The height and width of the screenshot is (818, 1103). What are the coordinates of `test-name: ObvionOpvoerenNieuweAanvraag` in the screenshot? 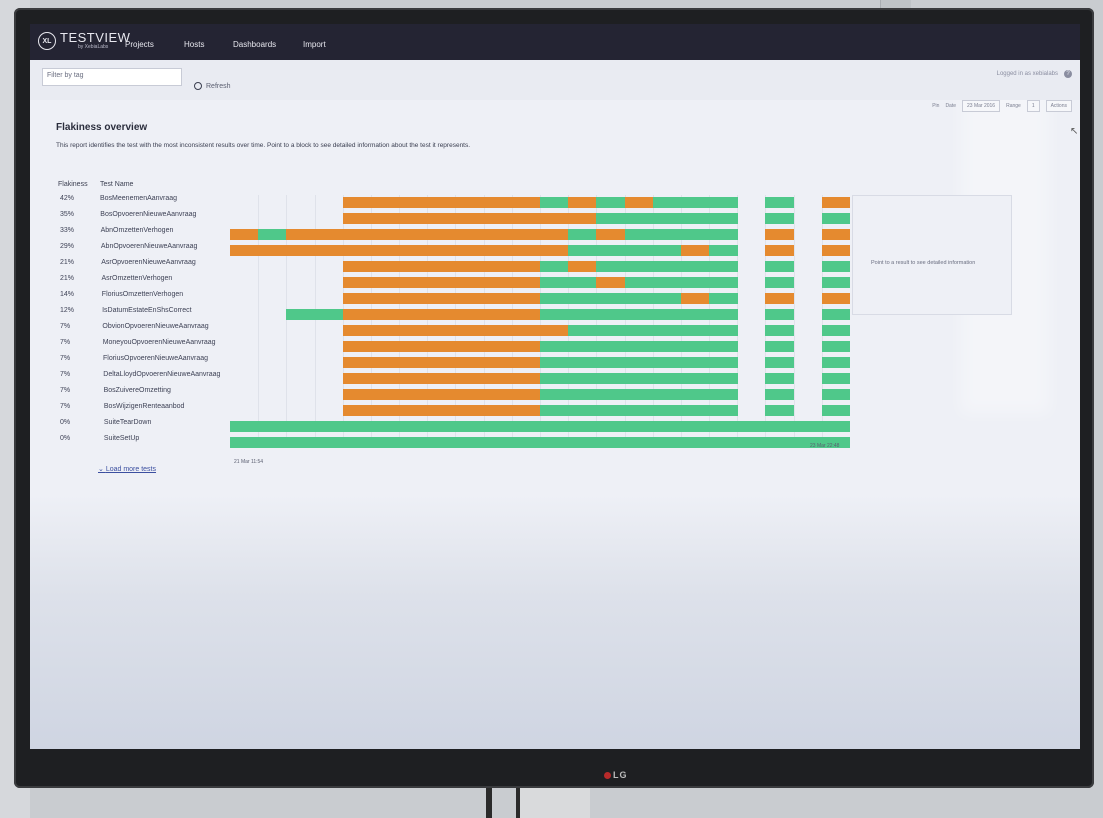 It's located at (155, 326).